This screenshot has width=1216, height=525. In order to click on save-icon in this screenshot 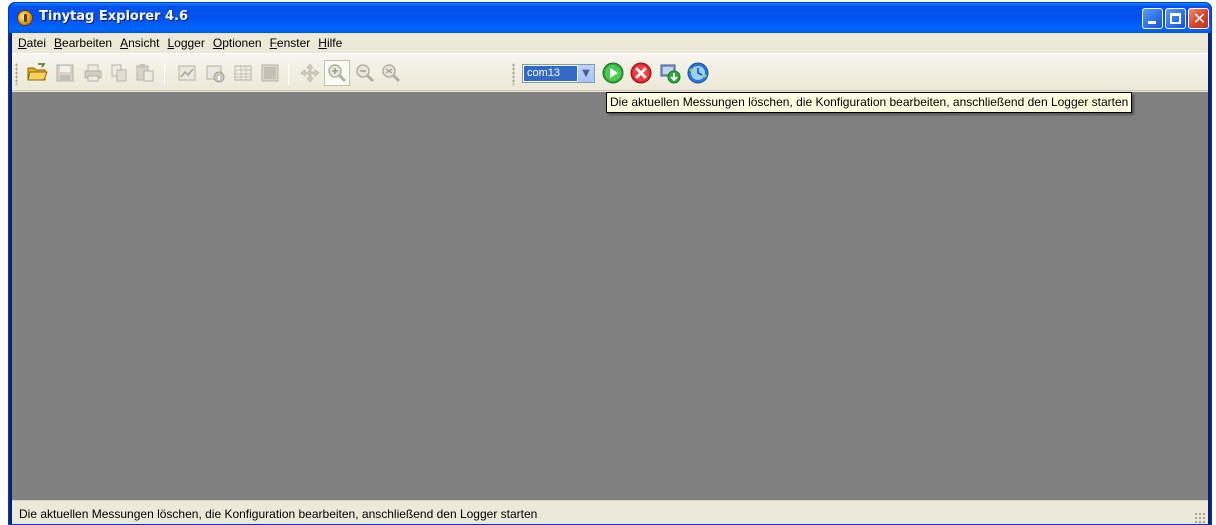, I will do `click(65, 73)`.